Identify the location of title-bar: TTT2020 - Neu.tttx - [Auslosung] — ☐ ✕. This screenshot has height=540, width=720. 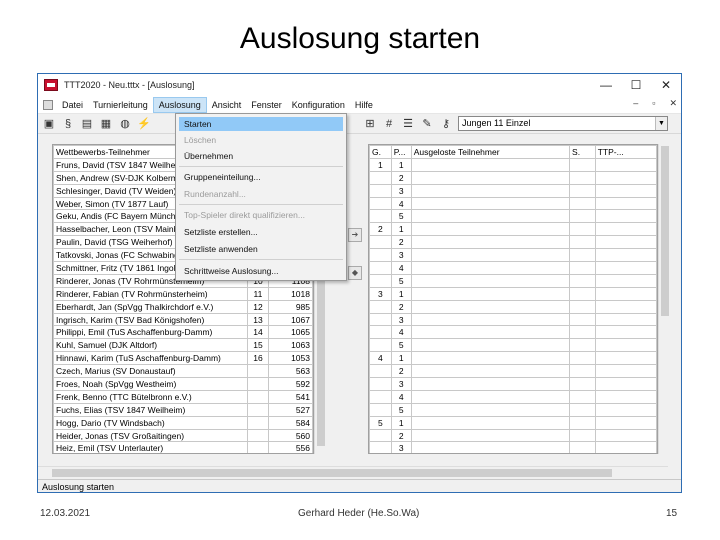
(359, 85).